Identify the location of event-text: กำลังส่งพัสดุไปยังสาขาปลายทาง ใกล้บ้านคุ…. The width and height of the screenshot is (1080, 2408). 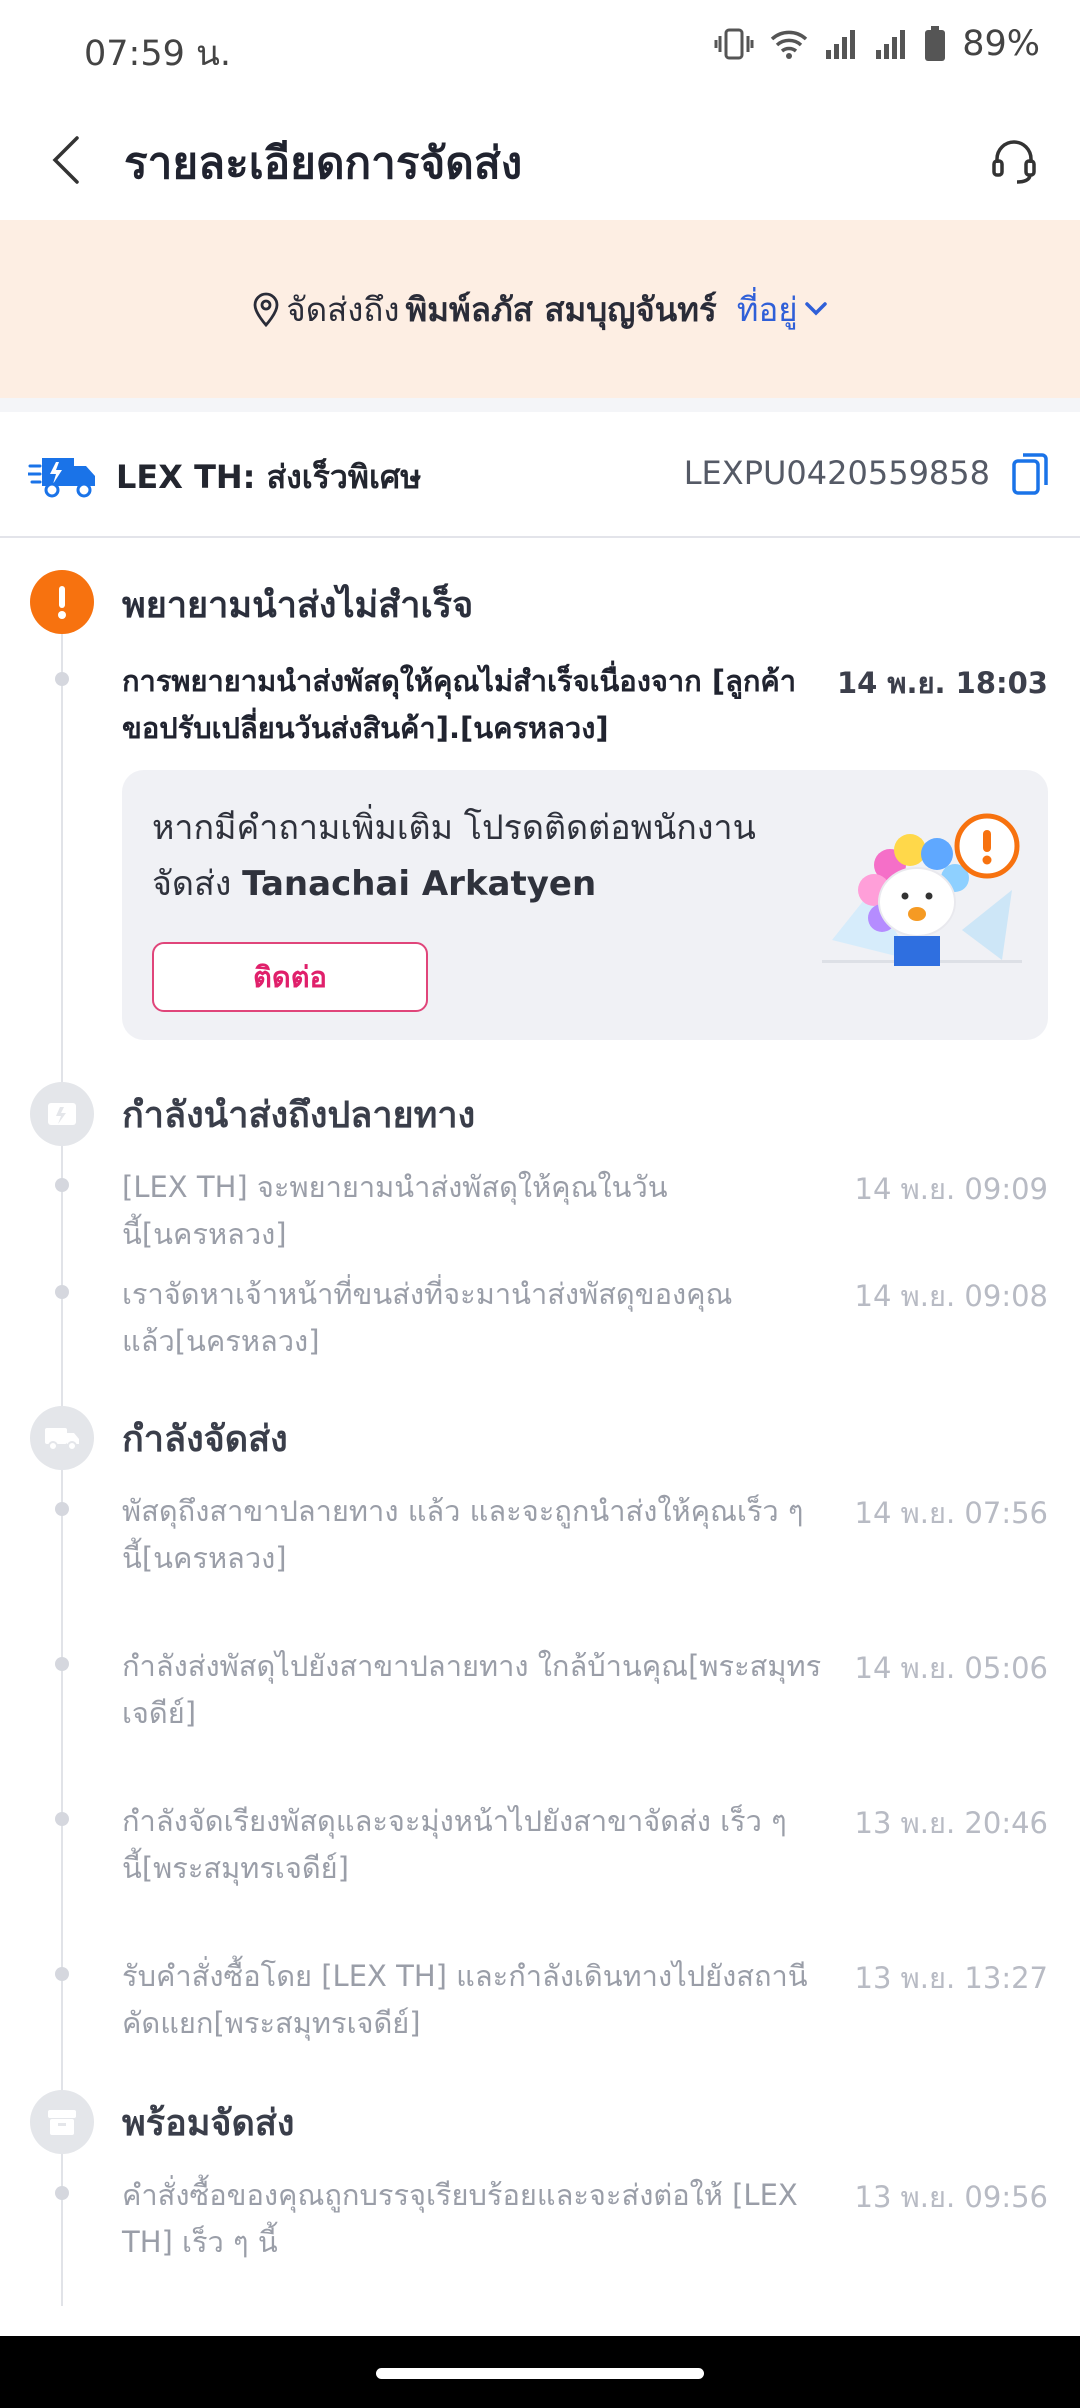
(472, 1689).